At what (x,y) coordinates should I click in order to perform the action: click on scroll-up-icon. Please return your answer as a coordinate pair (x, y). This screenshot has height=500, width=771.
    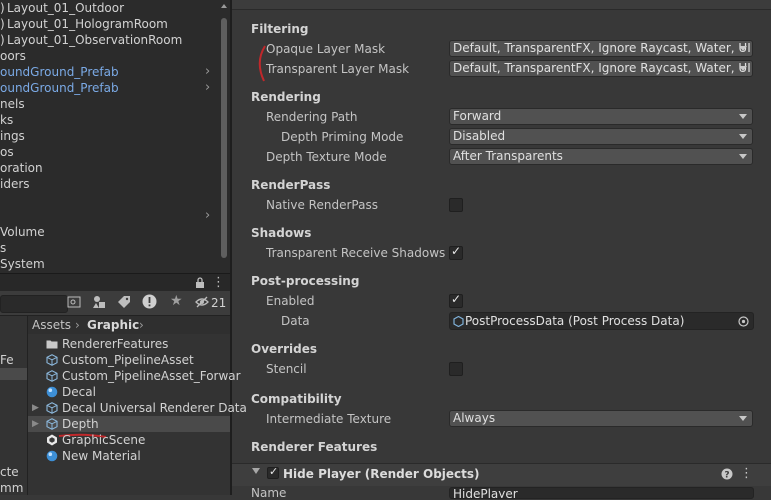
    Looking at the image, I should click on (224, 6).